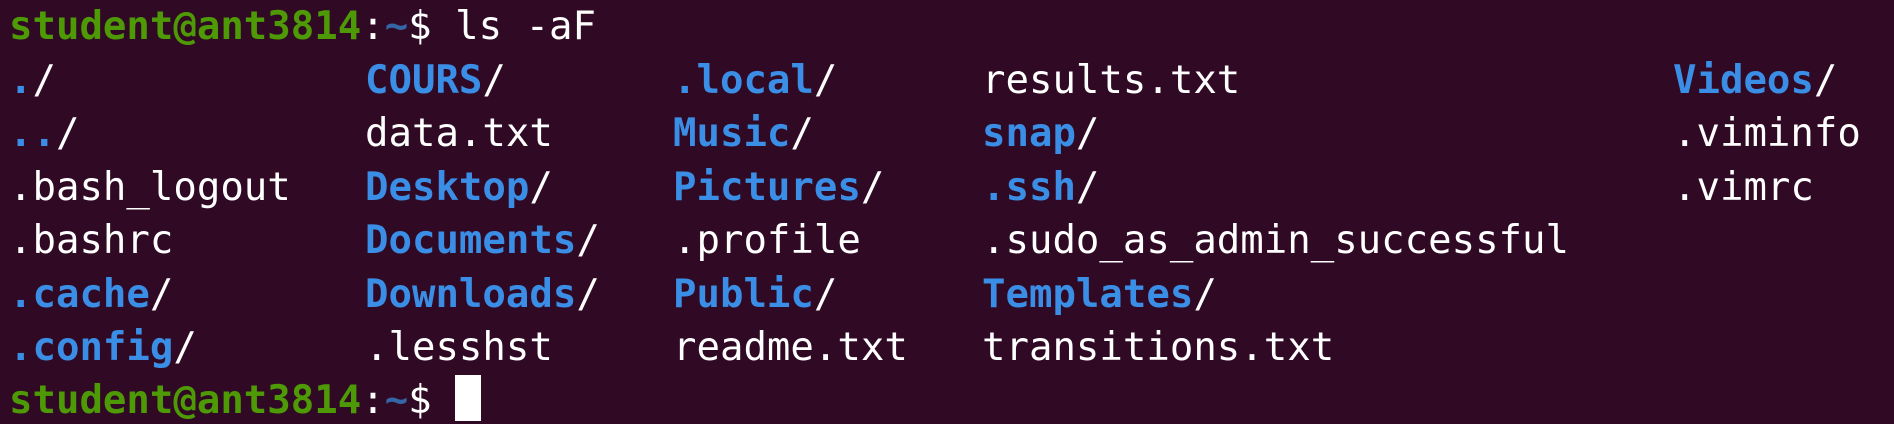 This screenshot has height=424, width=1894. I want to click on entry-name: .ssh, so click(1029, 187).